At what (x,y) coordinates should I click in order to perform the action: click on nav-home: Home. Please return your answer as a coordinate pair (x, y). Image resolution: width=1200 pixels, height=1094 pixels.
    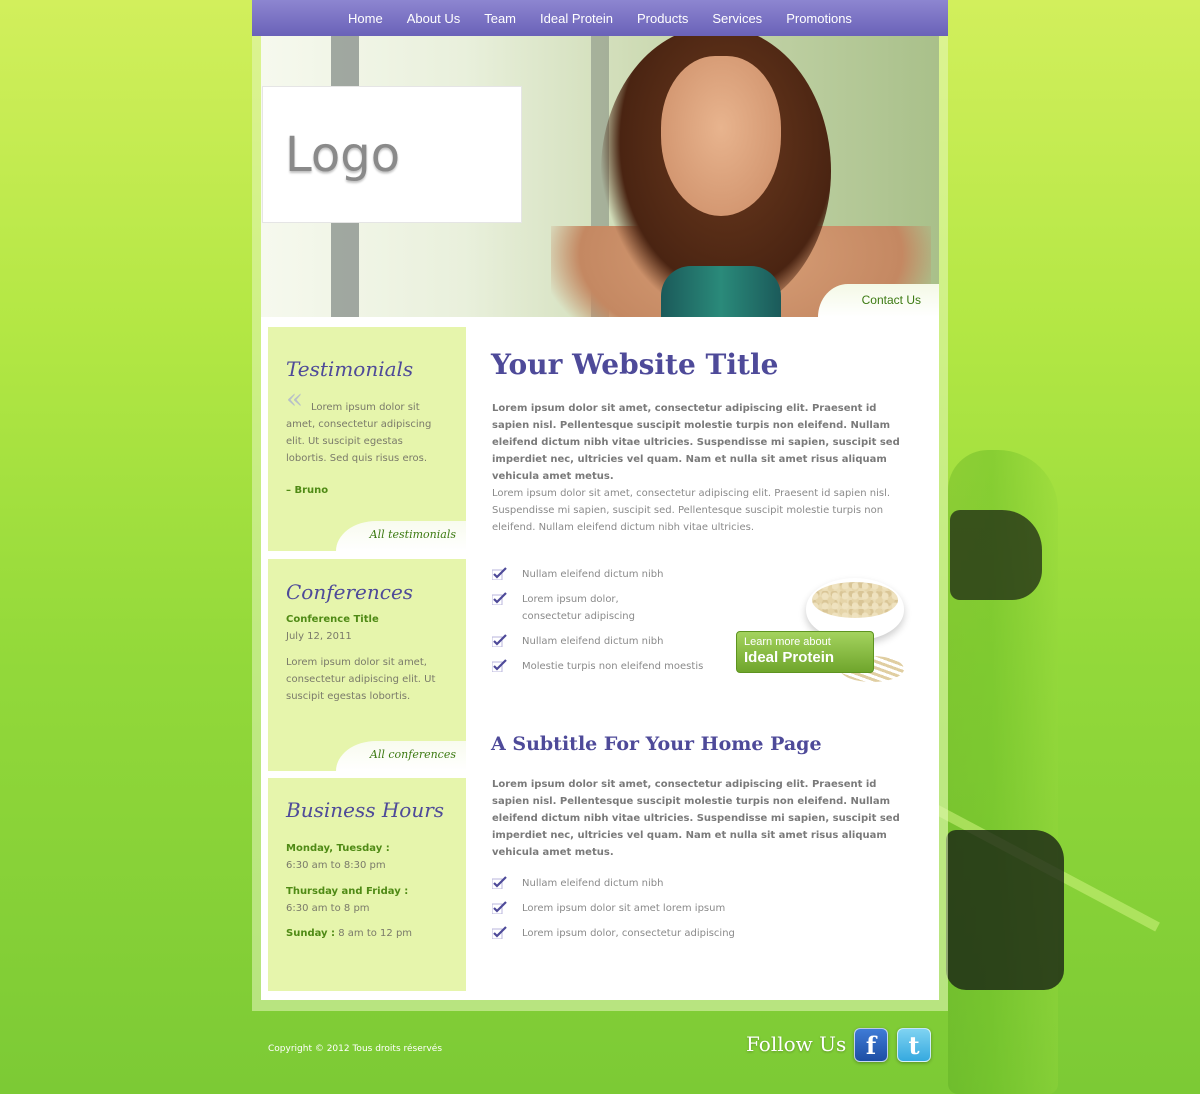
    Looking at the image, I should click on (365, 18).